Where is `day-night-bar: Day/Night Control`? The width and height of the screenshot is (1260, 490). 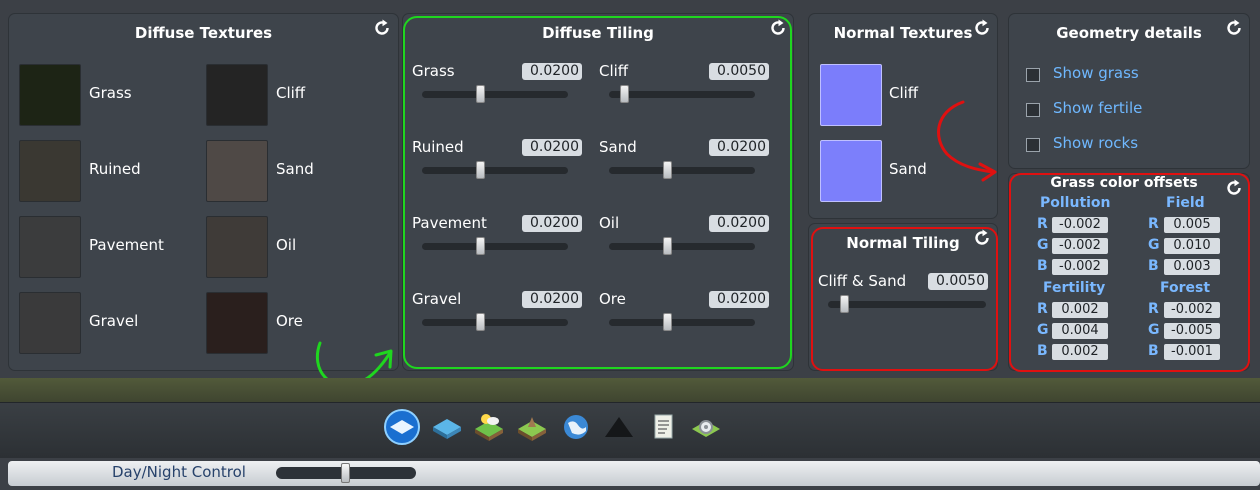 day-night-bar: Day/Night Control is located at coordinates (634, 473).